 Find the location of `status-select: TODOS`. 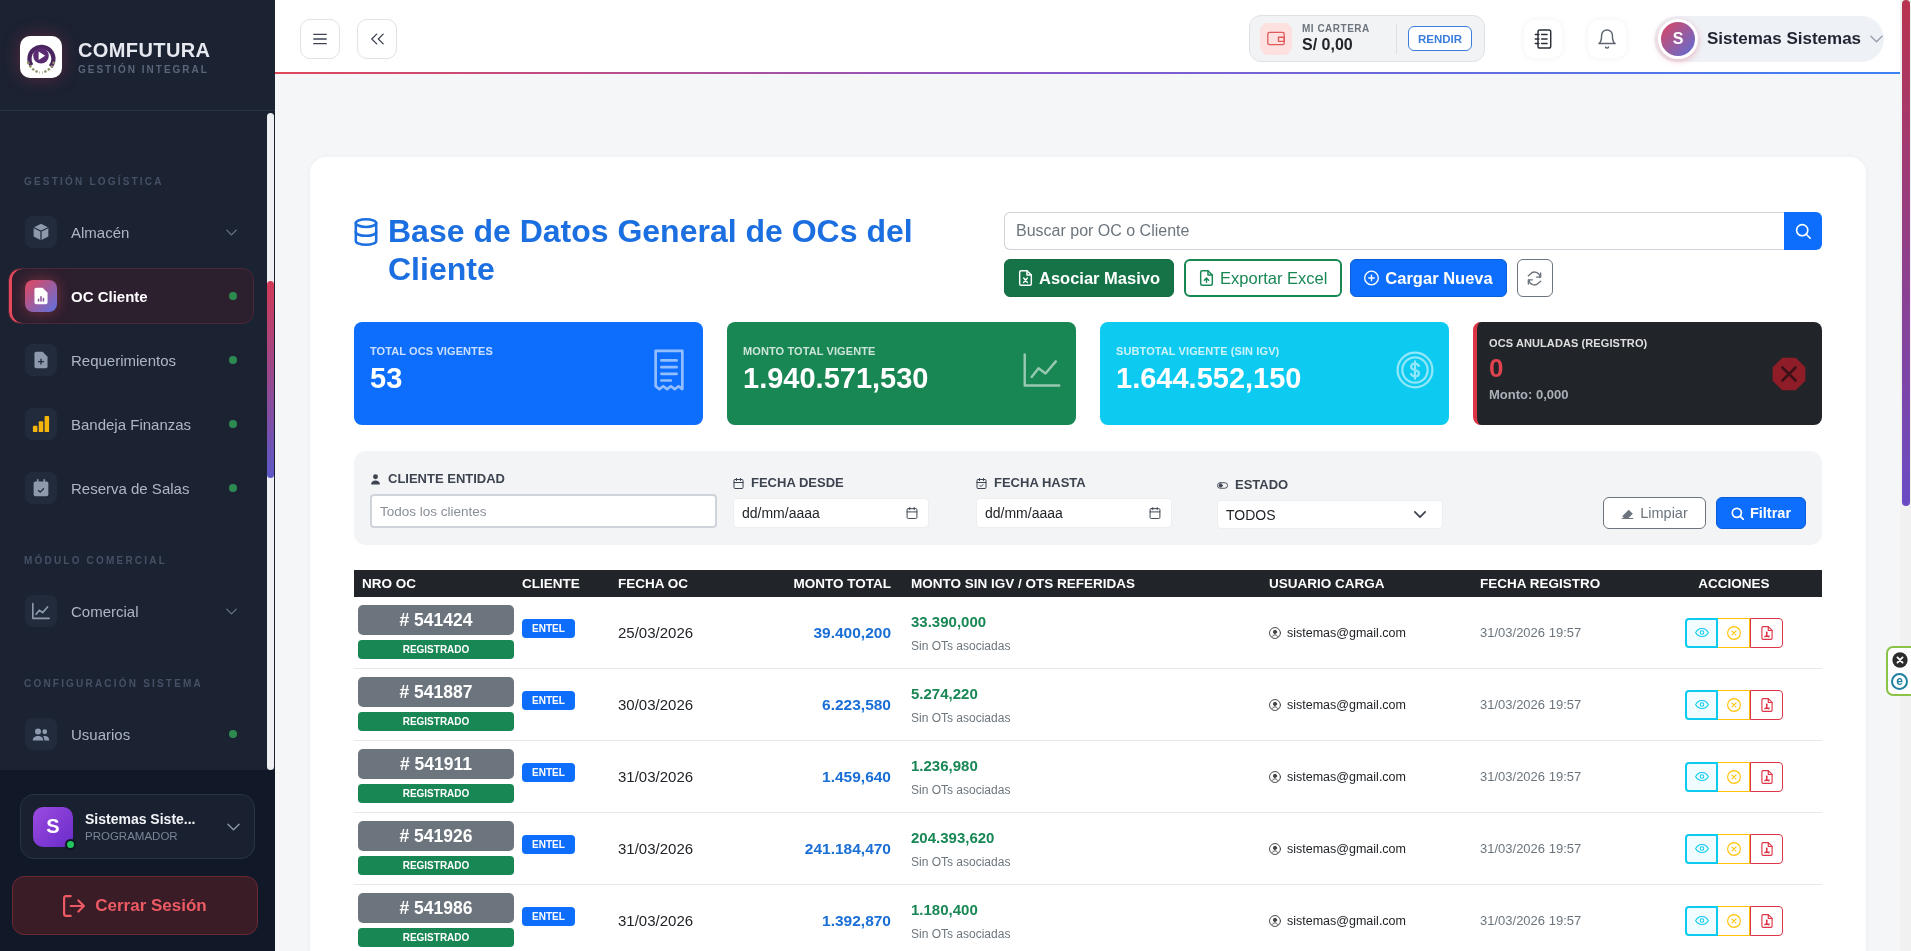

status-select: TODOS is located at coordinates (1330, 514).